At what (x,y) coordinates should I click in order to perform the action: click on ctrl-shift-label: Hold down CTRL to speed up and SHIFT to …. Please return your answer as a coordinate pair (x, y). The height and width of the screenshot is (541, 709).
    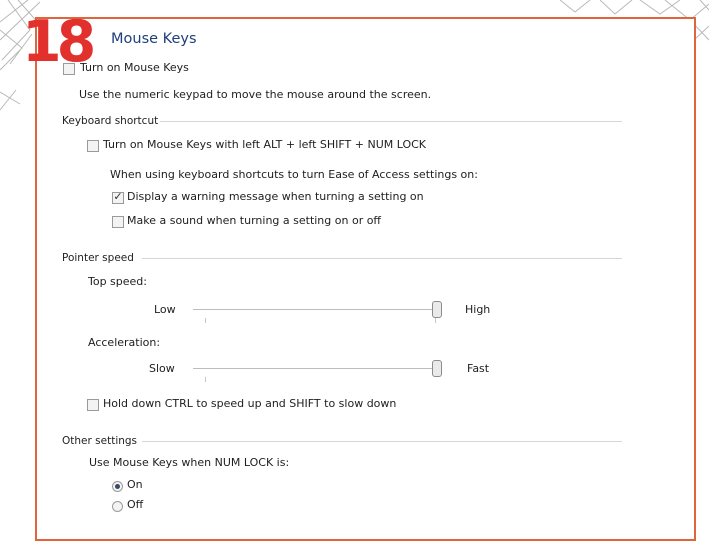
    Looking at the image, I should click on (249, 404).